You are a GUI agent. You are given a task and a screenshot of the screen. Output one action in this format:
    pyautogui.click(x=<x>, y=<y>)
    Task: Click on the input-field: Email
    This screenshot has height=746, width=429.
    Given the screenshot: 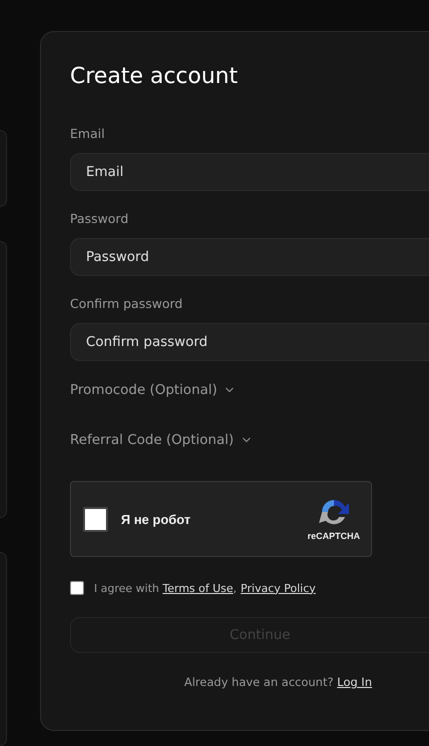 What is the action you would take?
    pyautogui.click(x=249, y=172)
    